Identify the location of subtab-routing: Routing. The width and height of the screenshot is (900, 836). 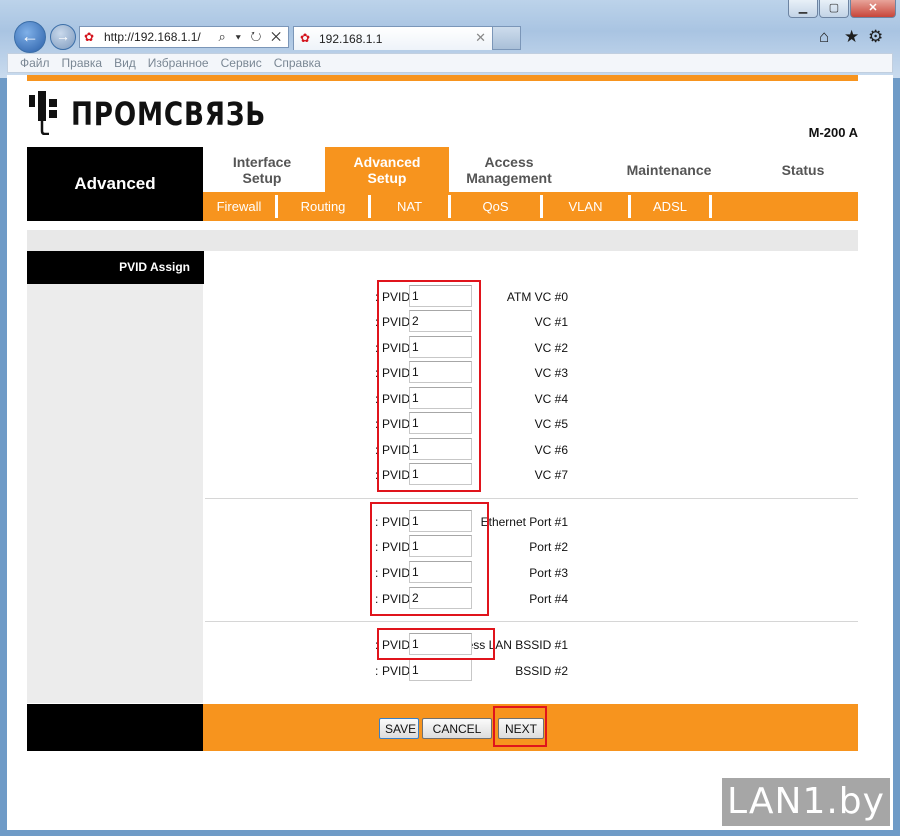
(324, 206).